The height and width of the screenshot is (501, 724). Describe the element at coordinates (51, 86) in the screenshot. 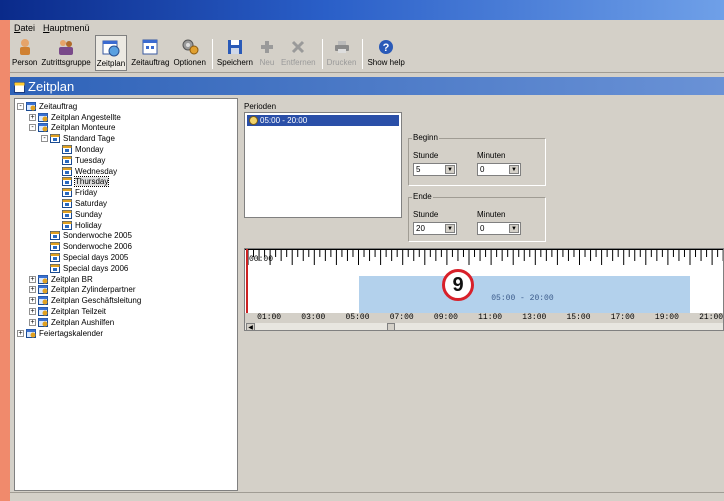

I see `page-title: Zeitplan` at that location.